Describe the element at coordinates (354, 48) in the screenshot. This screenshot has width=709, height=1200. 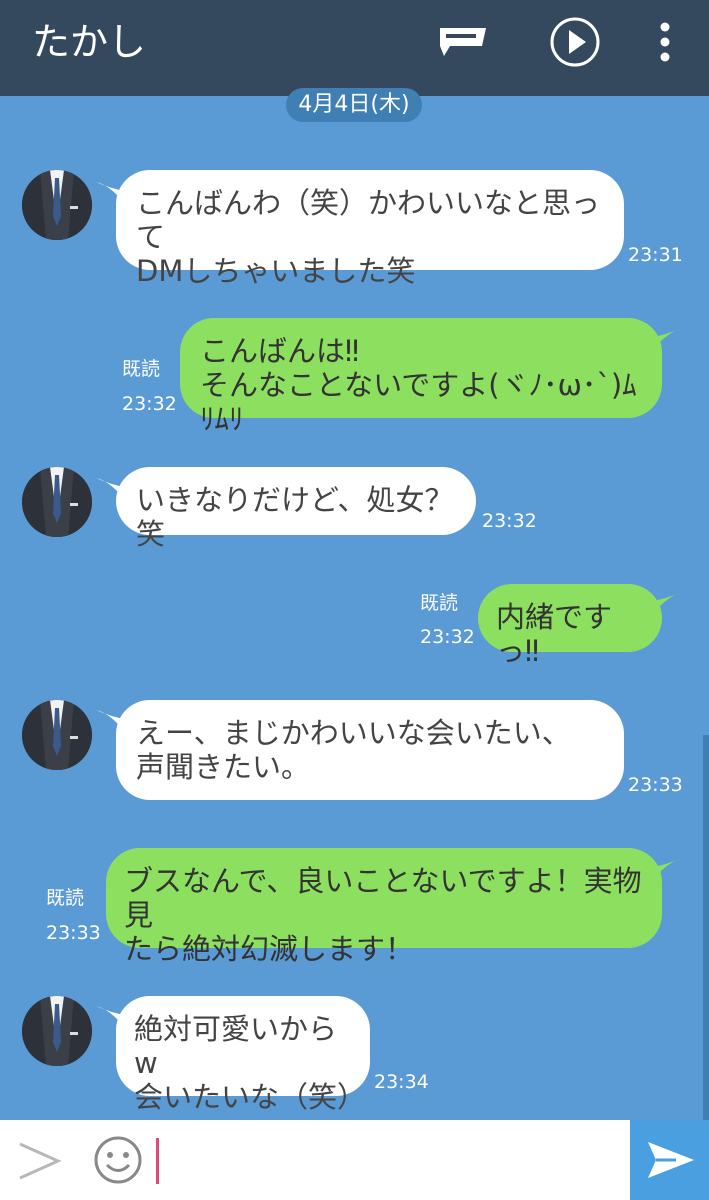
I see `app-header: たかし` at that location.